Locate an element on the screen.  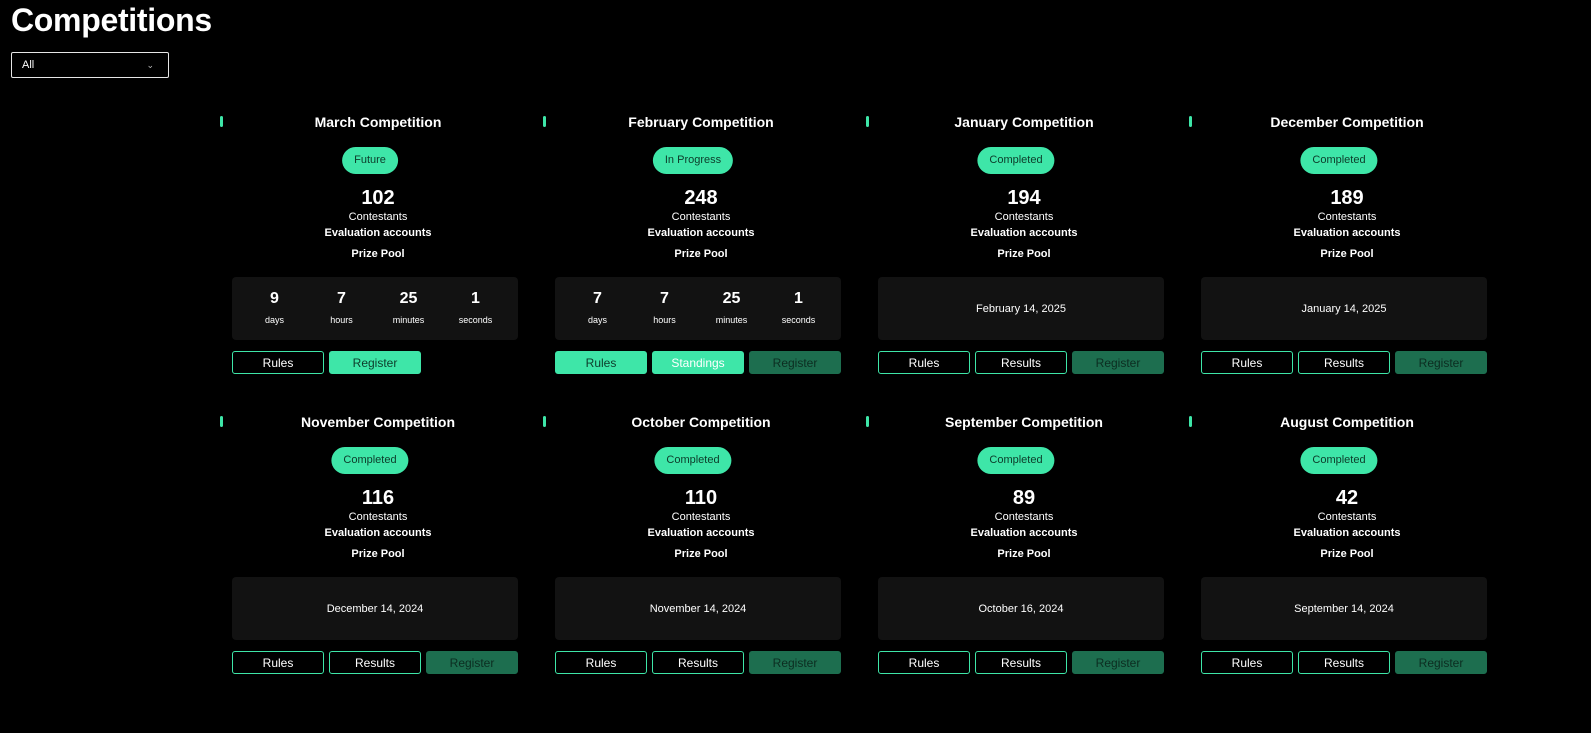
countdown-days: 9 days is located at coordinates (275, 308).